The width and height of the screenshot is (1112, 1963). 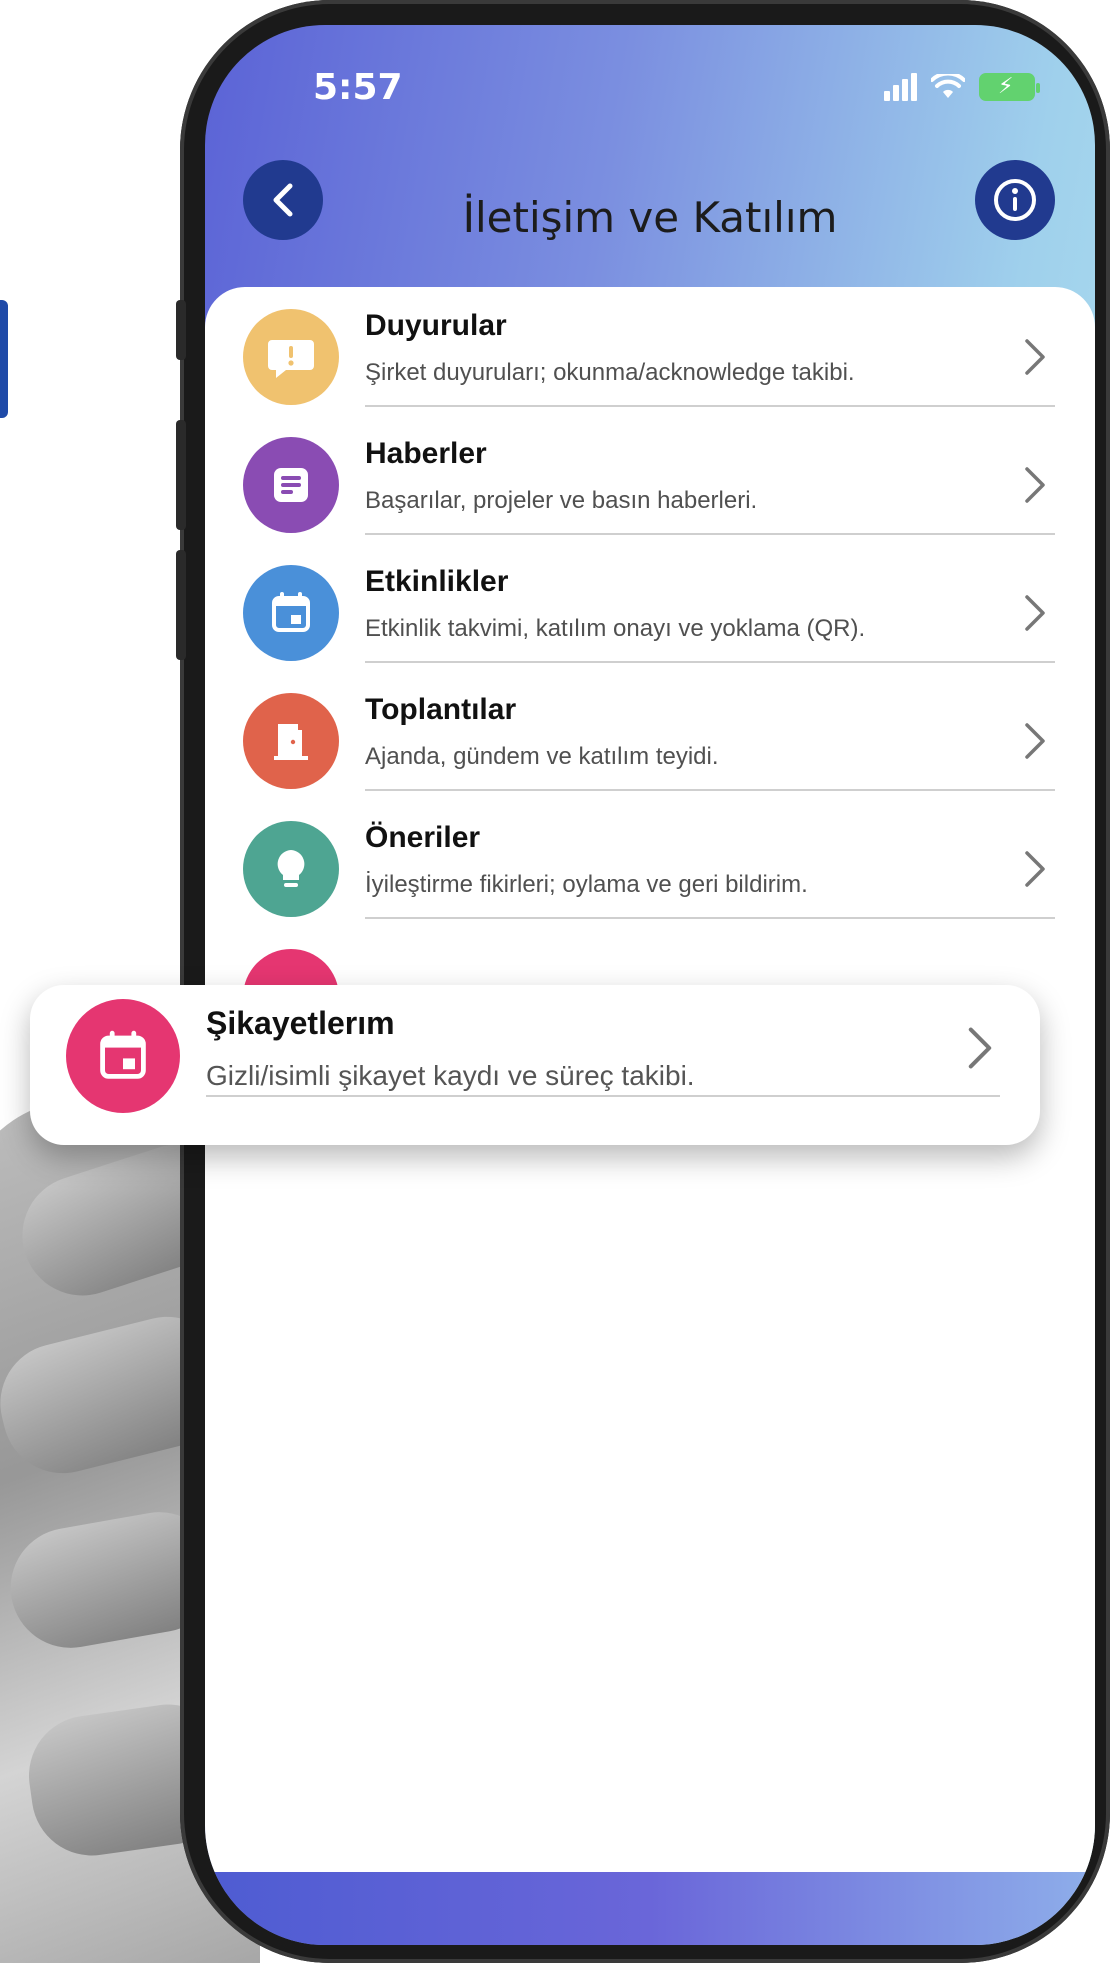 I want to click on menu-item-title: Toplantılar, so click(x=441, y=709).